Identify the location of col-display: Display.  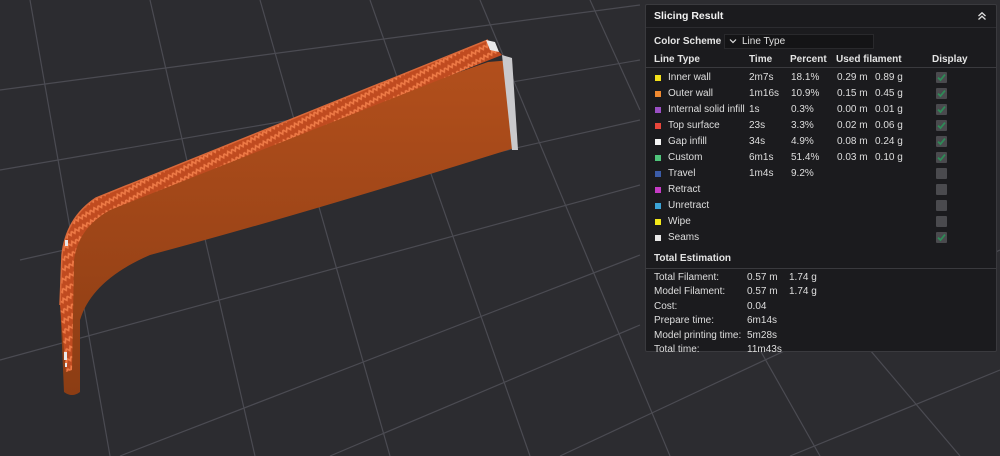
(950, 59).